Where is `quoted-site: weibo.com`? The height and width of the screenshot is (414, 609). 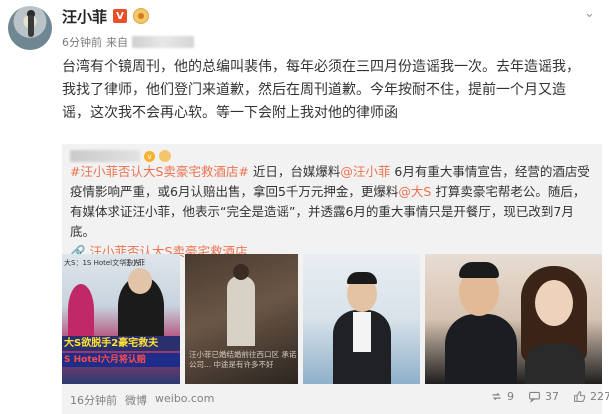 quoted-site: weibo.com is located at coordinates (185, 398).